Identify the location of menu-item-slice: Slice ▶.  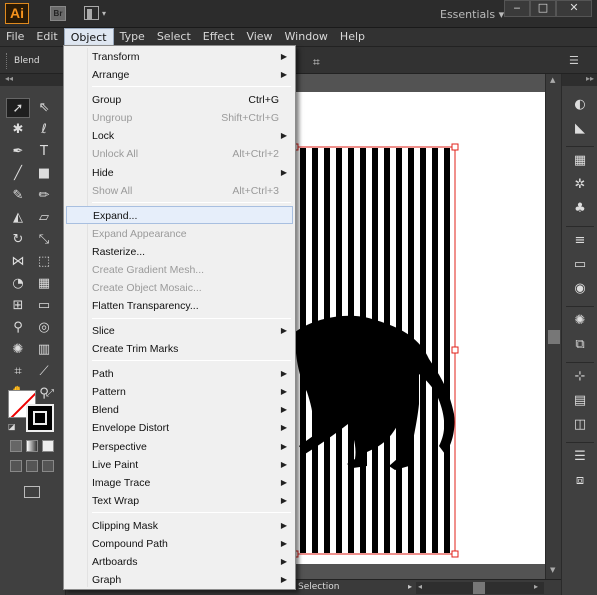
(179, 331).